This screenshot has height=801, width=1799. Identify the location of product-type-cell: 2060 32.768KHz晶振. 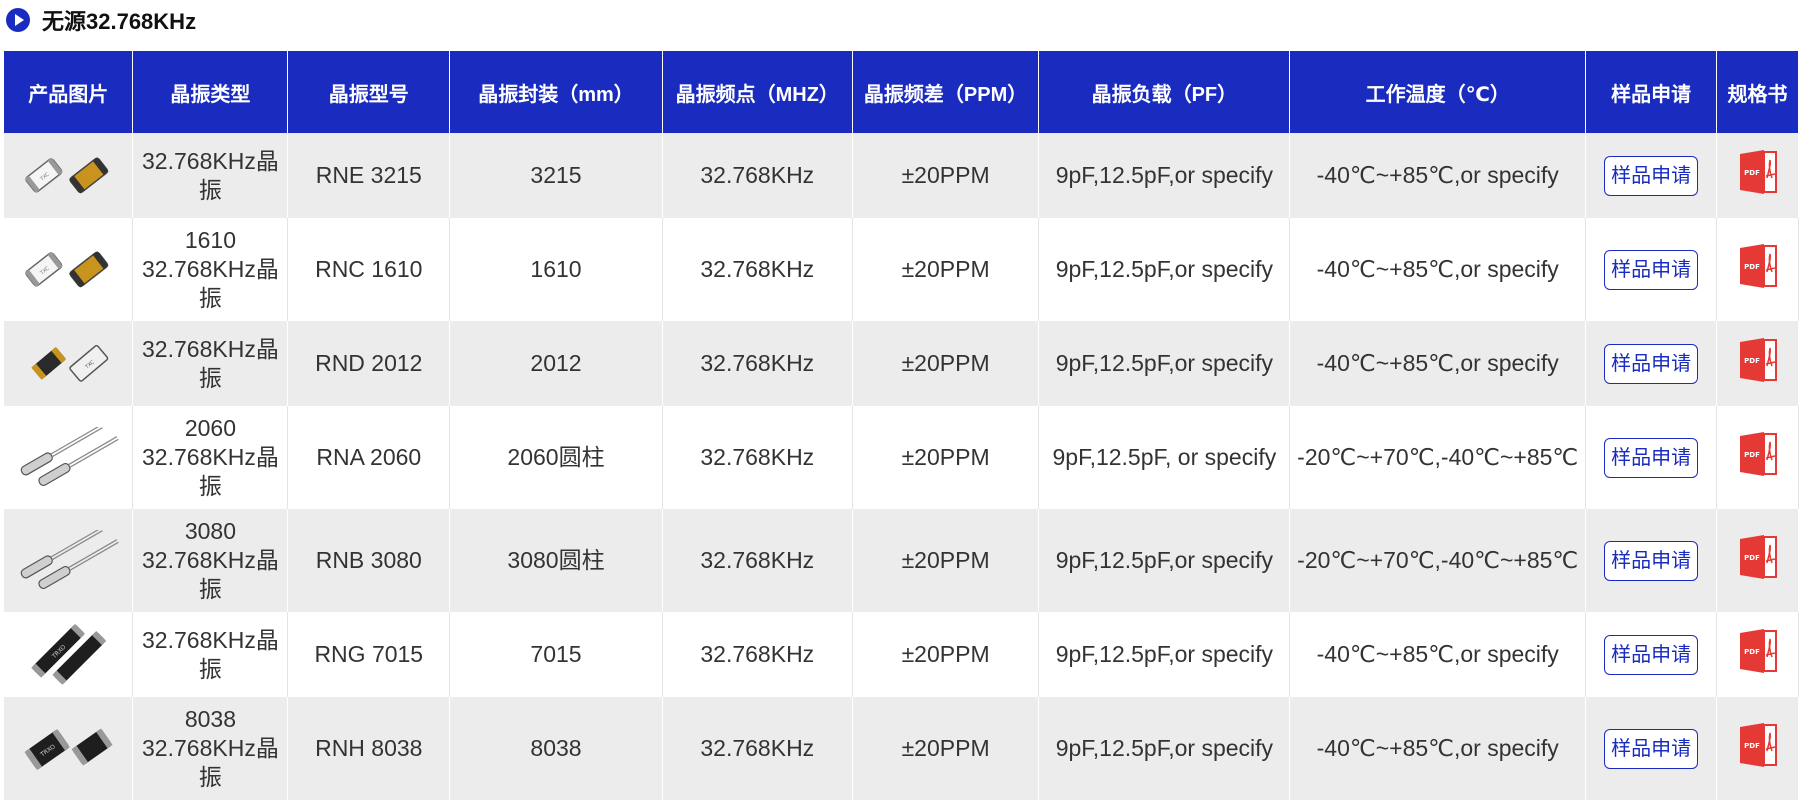
(210, 457).